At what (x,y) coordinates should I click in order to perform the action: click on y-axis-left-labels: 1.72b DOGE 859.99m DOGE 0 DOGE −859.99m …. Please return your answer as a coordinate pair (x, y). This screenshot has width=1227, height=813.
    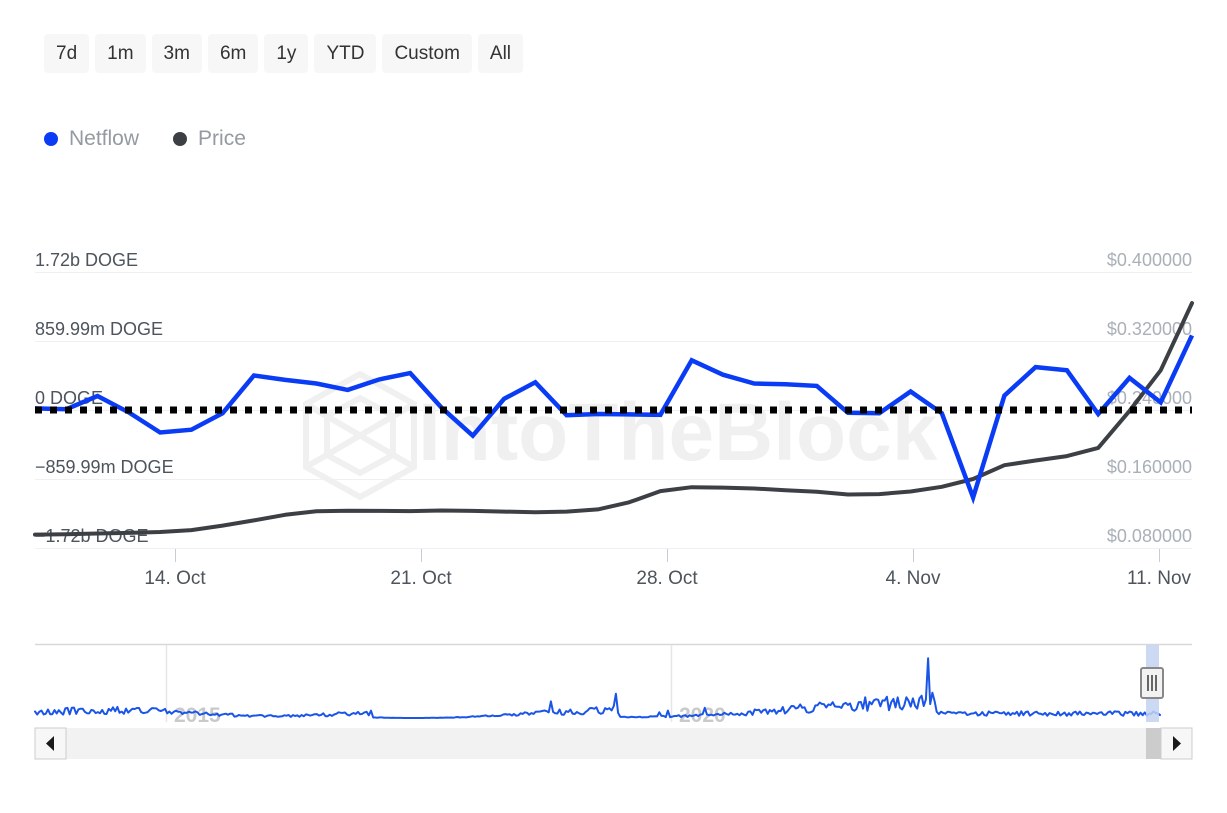
    Looking at the image, I should click on (104, 398).